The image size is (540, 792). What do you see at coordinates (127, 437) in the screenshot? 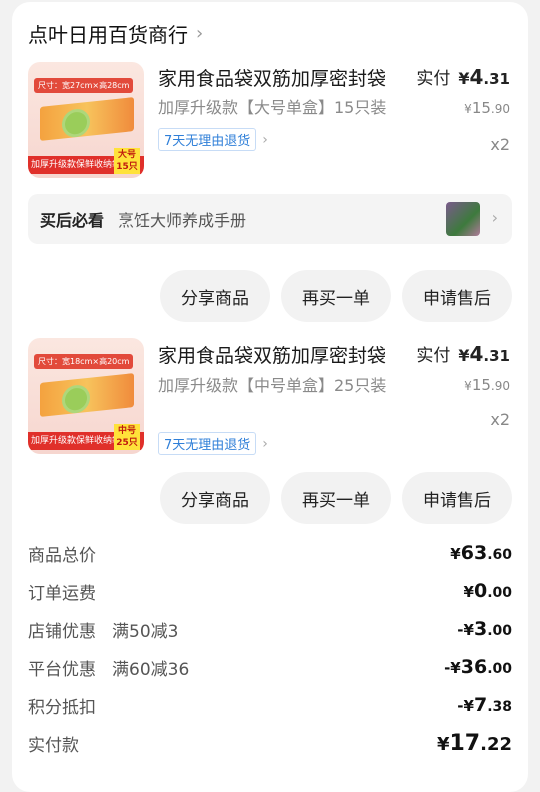
I see `size-badge: 中号 25只` at bounding box center [127, 437].